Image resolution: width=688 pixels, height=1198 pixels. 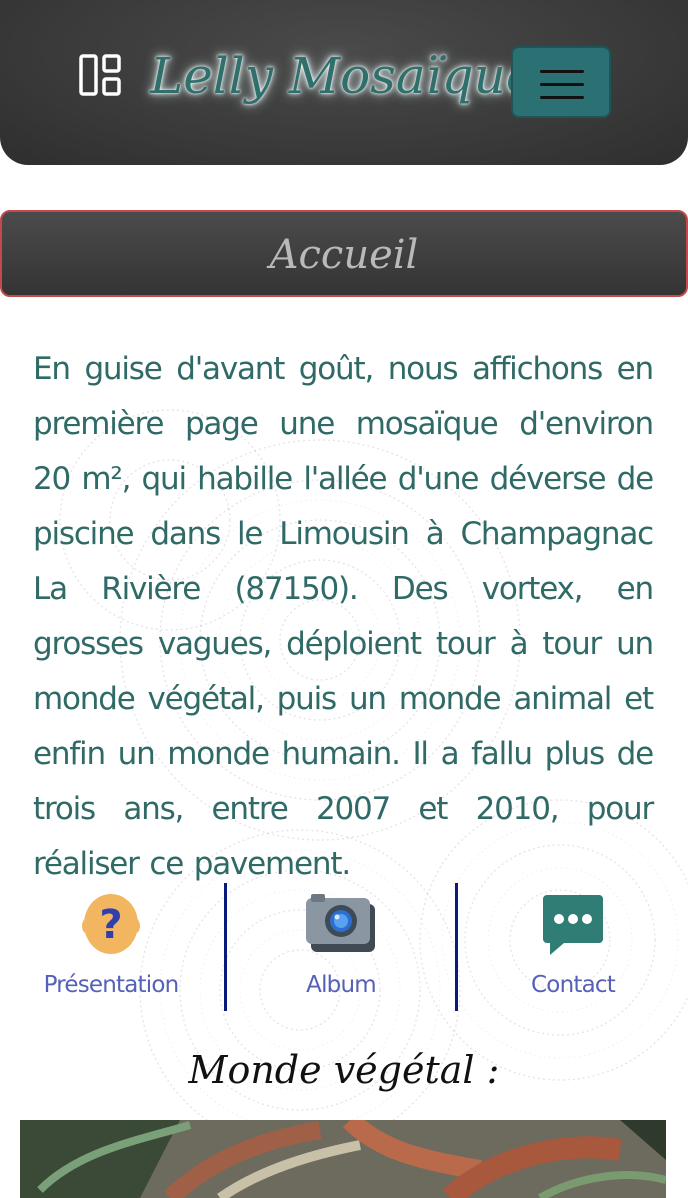 I want to click on question-icon: ?, so click(x=111, y=924).